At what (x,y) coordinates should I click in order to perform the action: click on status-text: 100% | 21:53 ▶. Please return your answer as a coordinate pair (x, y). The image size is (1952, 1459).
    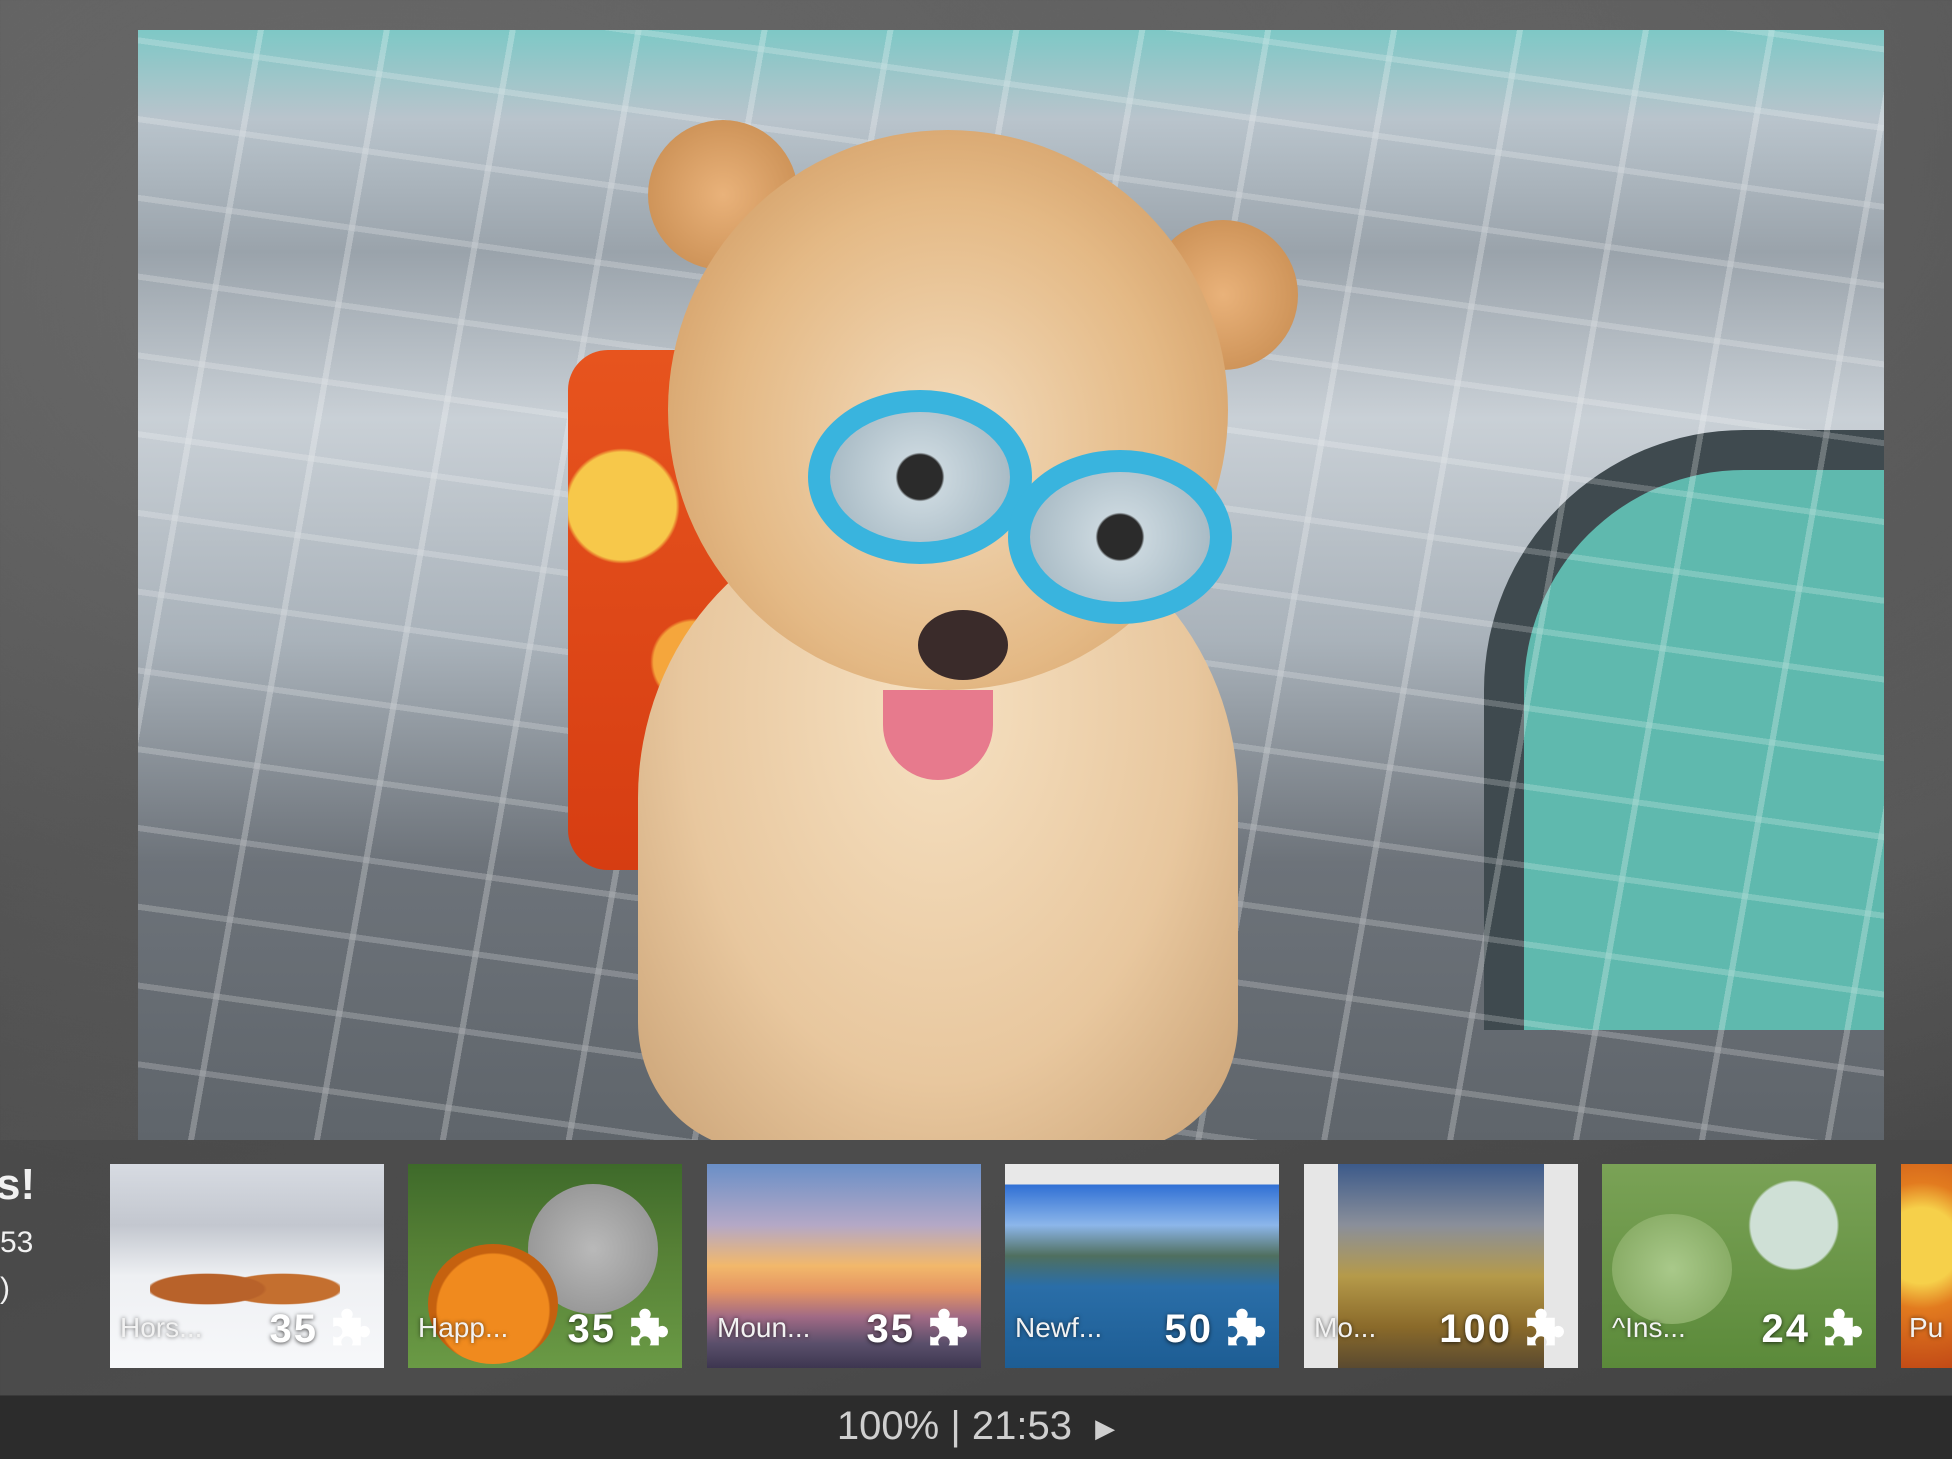
    Looking at the image, I should click on (976, 1426).